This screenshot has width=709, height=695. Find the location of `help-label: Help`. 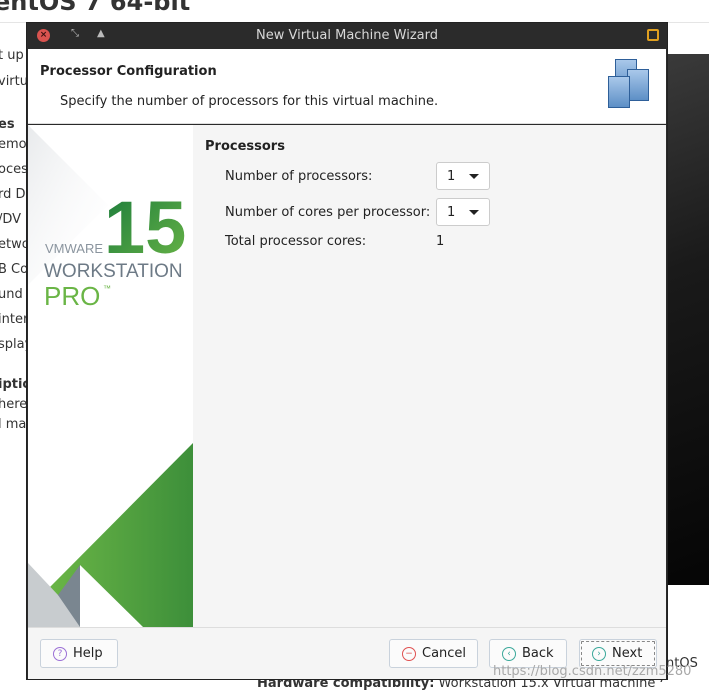

help-label: Help is located at coordinates (88, 653).